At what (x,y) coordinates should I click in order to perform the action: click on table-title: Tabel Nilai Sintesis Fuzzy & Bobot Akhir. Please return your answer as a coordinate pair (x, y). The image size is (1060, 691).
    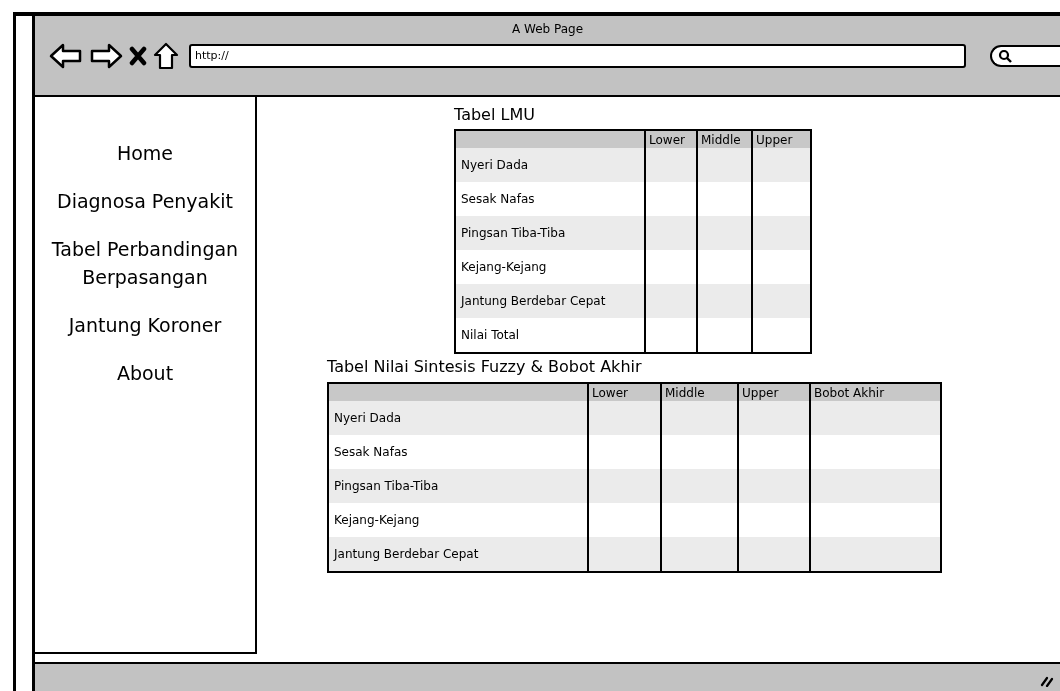
    Looking at the image, I should click on (485, 367).